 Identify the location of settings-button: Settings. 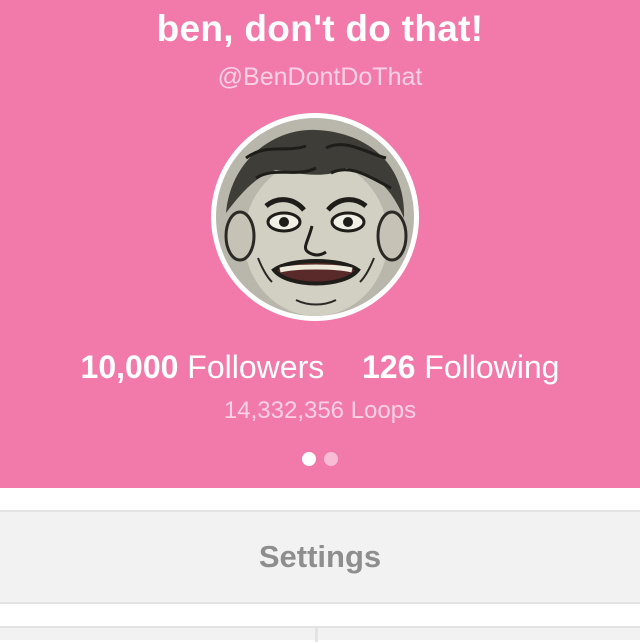
(320, 557).